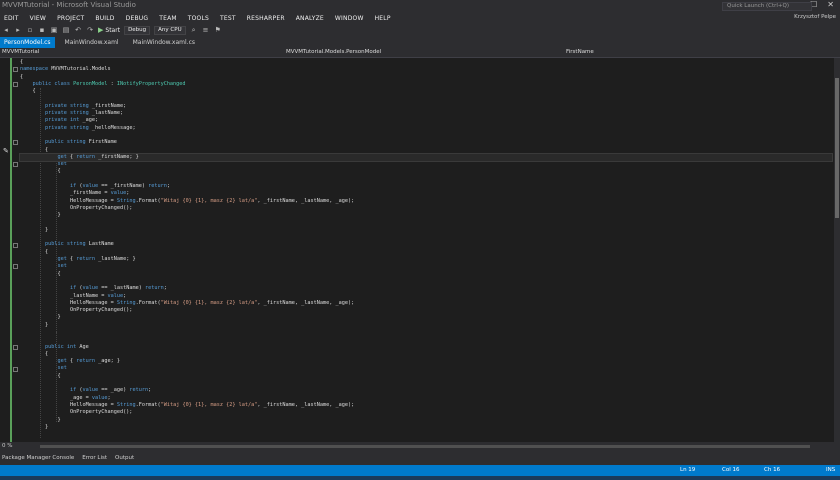  I want to click on code-line: if (value == _firstName) return;, so click(426, 186).